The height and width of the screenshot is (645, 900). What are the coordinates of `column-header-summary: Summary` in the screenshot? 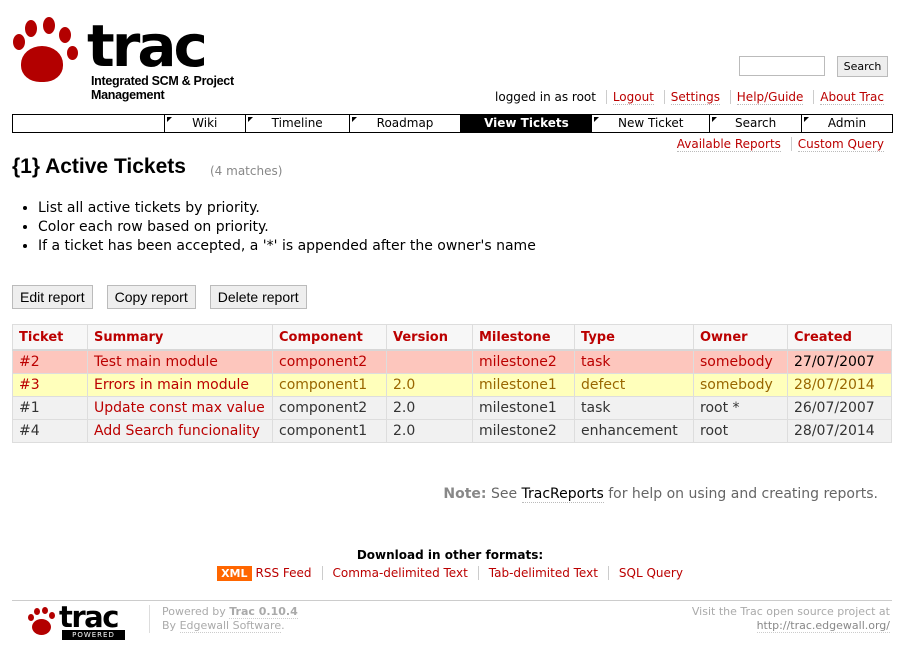 It's located at (180, 337).